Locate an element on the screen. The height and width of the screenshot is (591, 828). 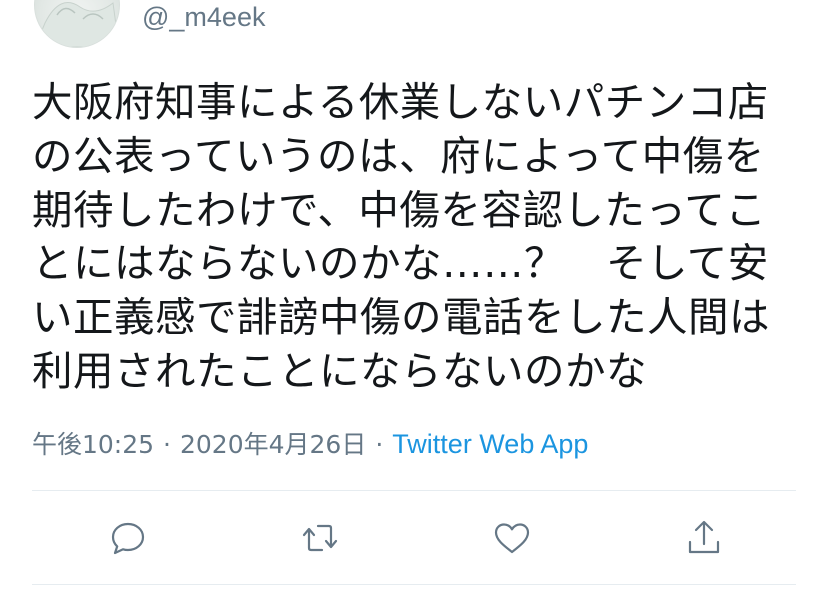
share-button is located at coordinates (704, 538).